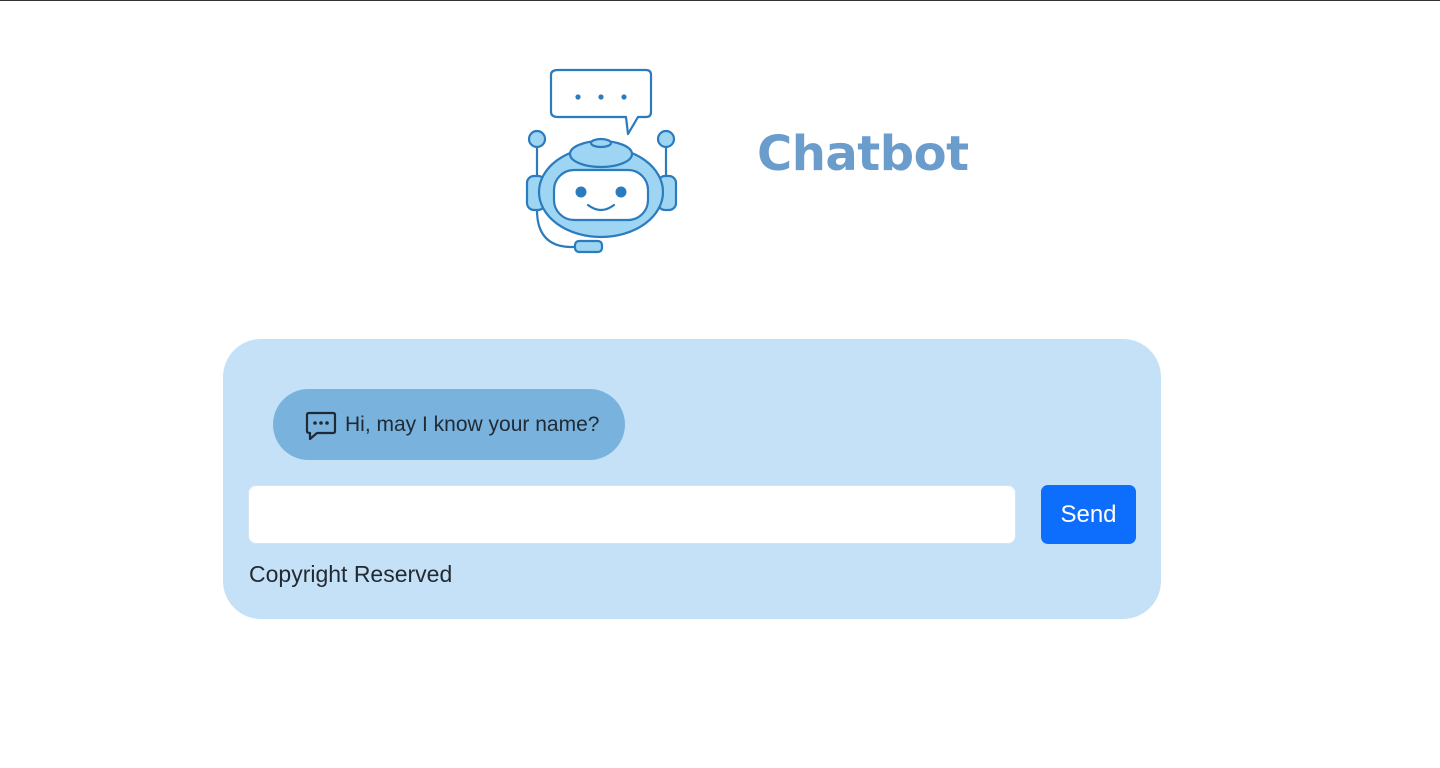 This screenshot has width=1440, height=768. Describe the element at coordinates (601, 161) in the screenshot. I see `robot-chat-icon` at that location.